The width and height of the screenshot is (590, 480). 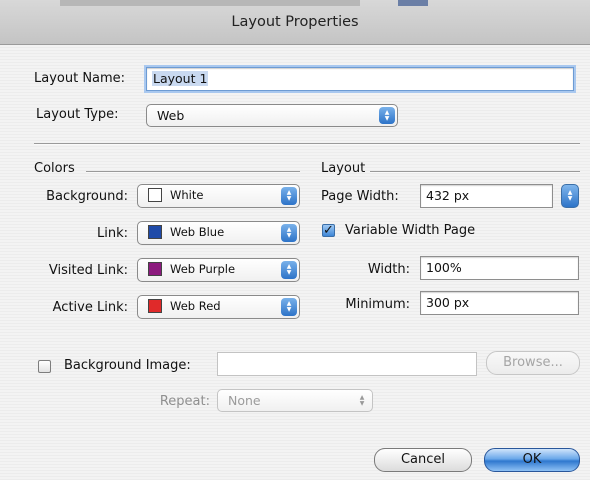 What do you see at coordinates (155, 306) in the screenshot?
I see `active-link-color-swatch` at bounding box center [155, 306].